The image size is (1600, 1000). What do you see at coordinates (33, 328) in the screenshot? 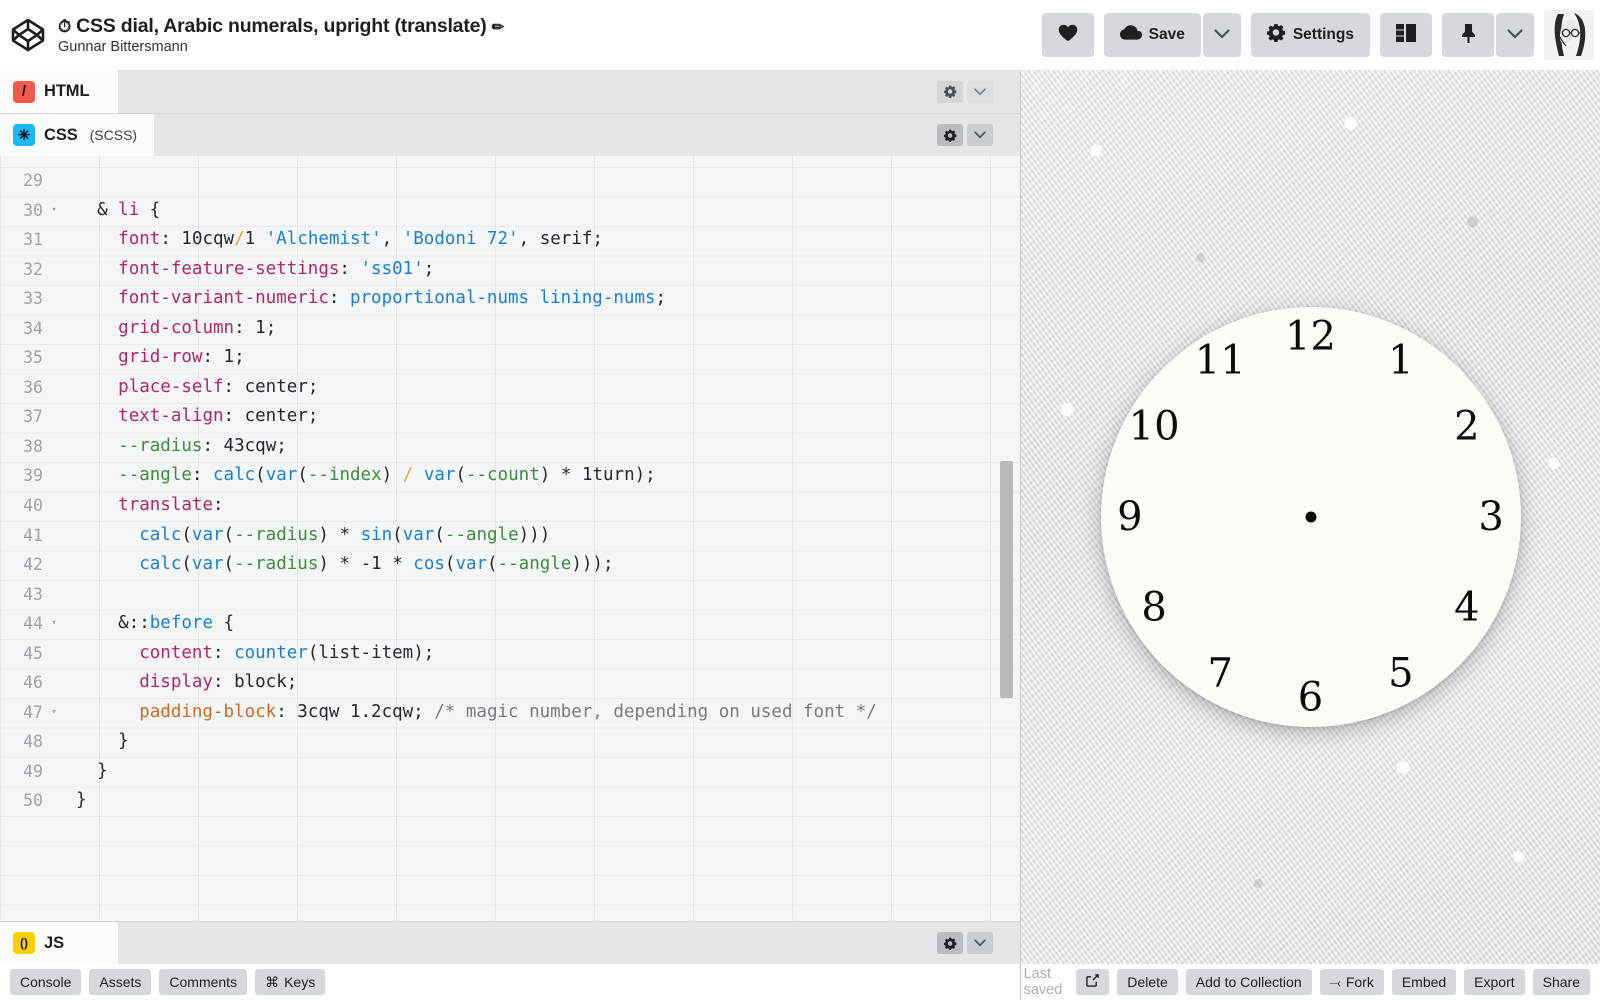
I see `line-number: 34` at bounding box center [33, 328].